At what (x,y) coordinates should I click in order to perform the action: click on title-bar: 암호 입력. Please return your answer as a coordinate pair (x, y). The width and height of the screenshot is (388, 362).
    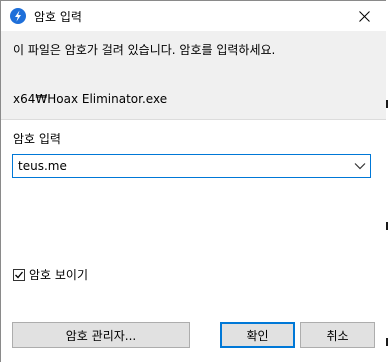
    Looking at the image, I should click on (194, 16).